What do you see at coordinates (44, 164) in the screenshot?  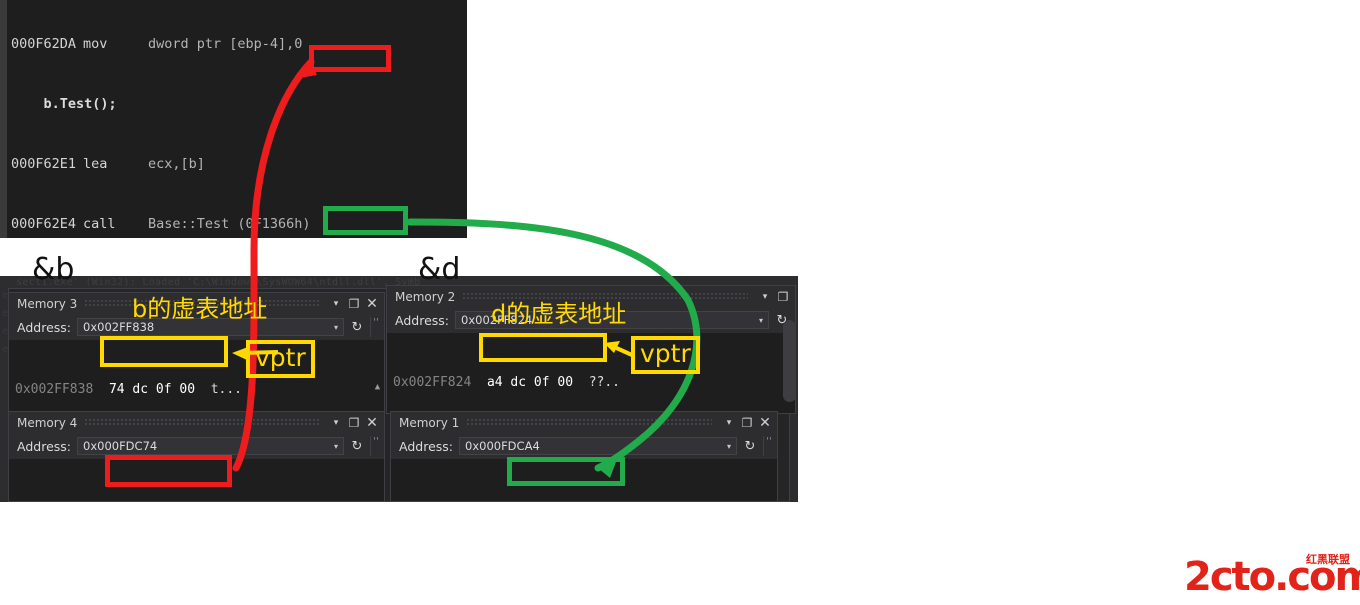 I see `disasm-address: 000F62E1` at bounding box center [44, 164].